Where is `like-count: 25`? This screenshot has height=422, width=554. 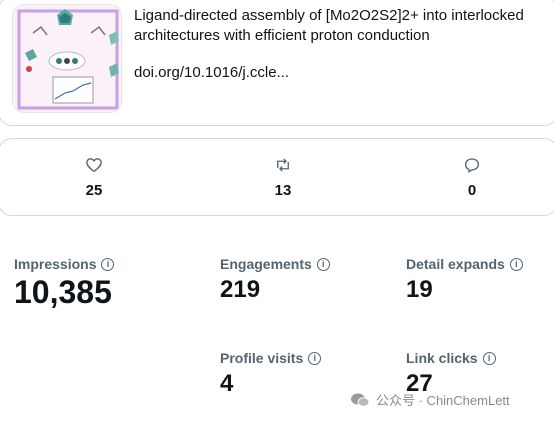 like-count: 25 is located at coordinates (94, 190).